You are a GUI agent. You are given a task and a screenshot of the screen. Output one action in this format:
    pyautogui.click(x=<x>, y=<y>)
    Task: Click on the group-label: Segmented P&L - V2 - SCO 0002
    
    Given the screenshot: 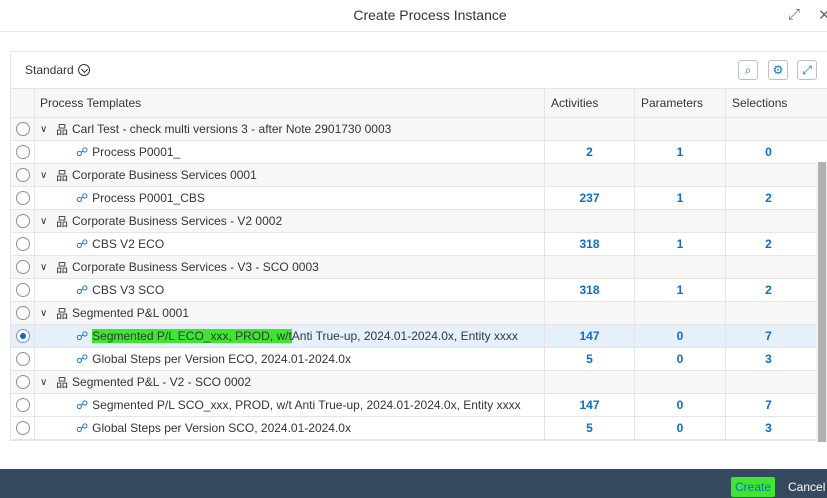 What is the action you would take?
    pyautogui.click(x=162, y=382)
    